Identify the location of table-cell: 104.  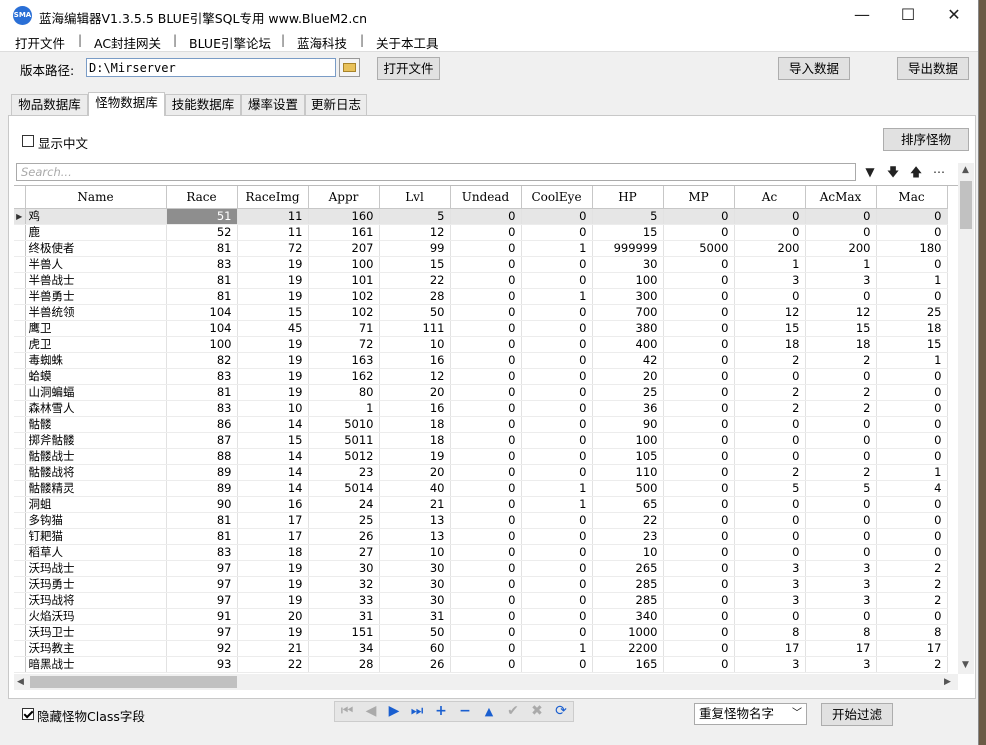
(202, 328).